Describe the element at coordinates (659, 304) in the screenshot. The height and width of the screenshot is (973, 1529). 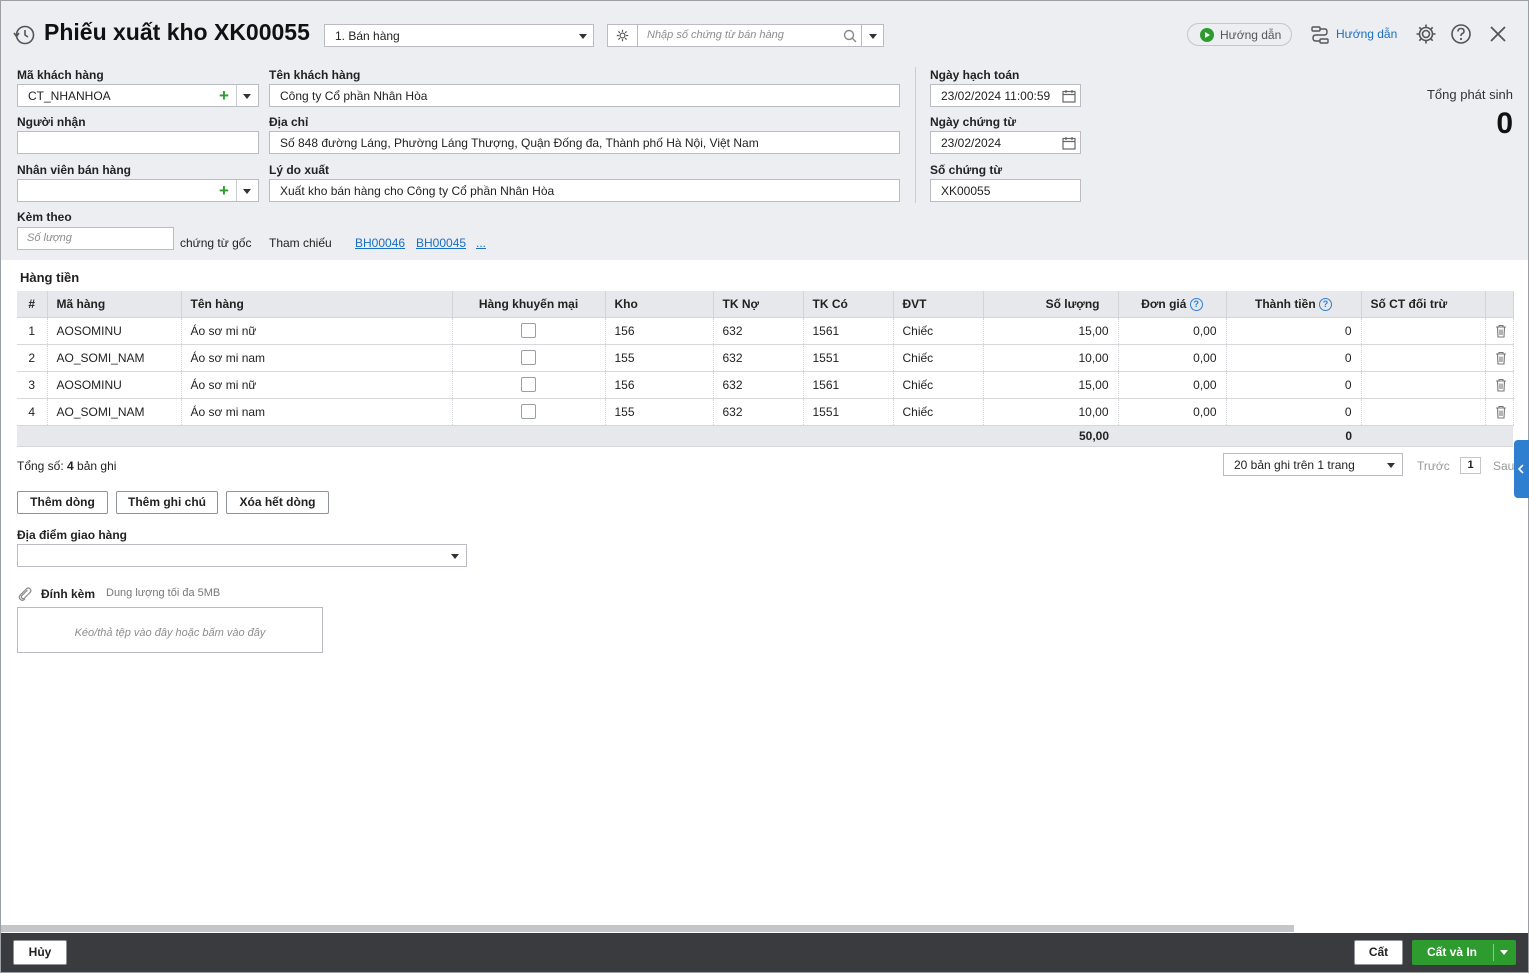
I see `col-header-warehouse: Kho` at that location.